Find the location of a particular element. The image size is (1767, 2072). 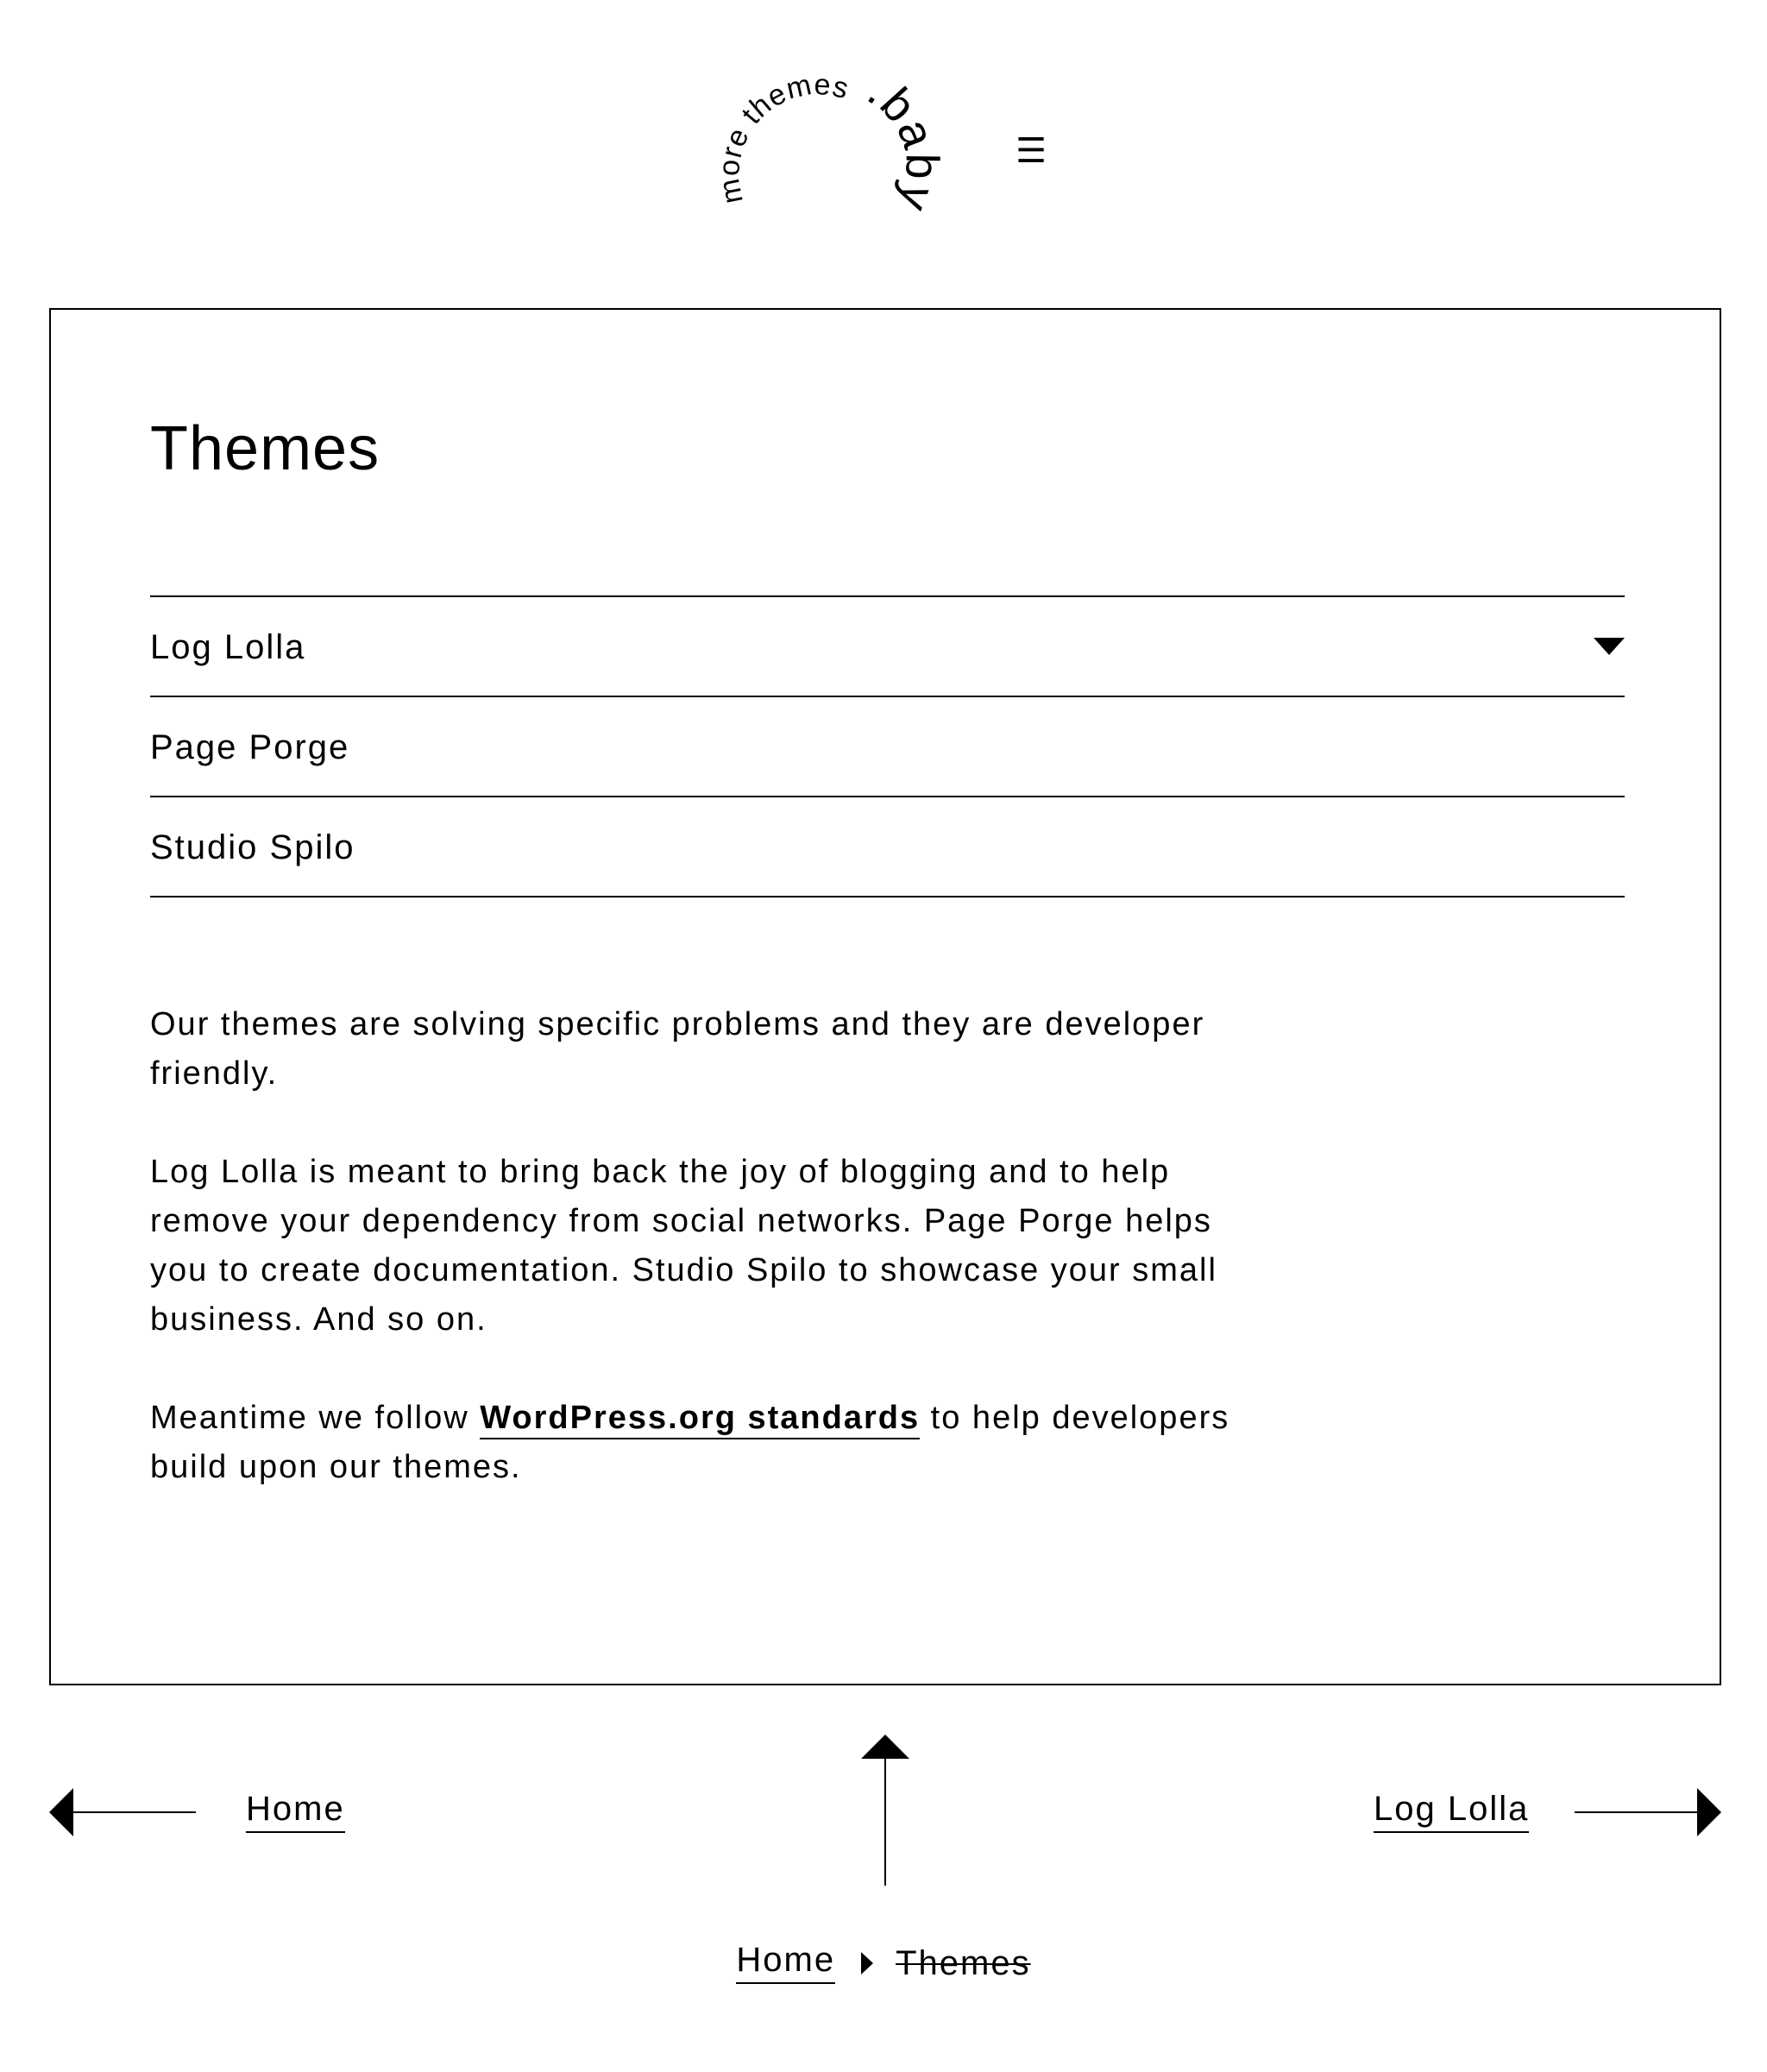

logo-big-text: .baby is located at coordinates (903, 142).